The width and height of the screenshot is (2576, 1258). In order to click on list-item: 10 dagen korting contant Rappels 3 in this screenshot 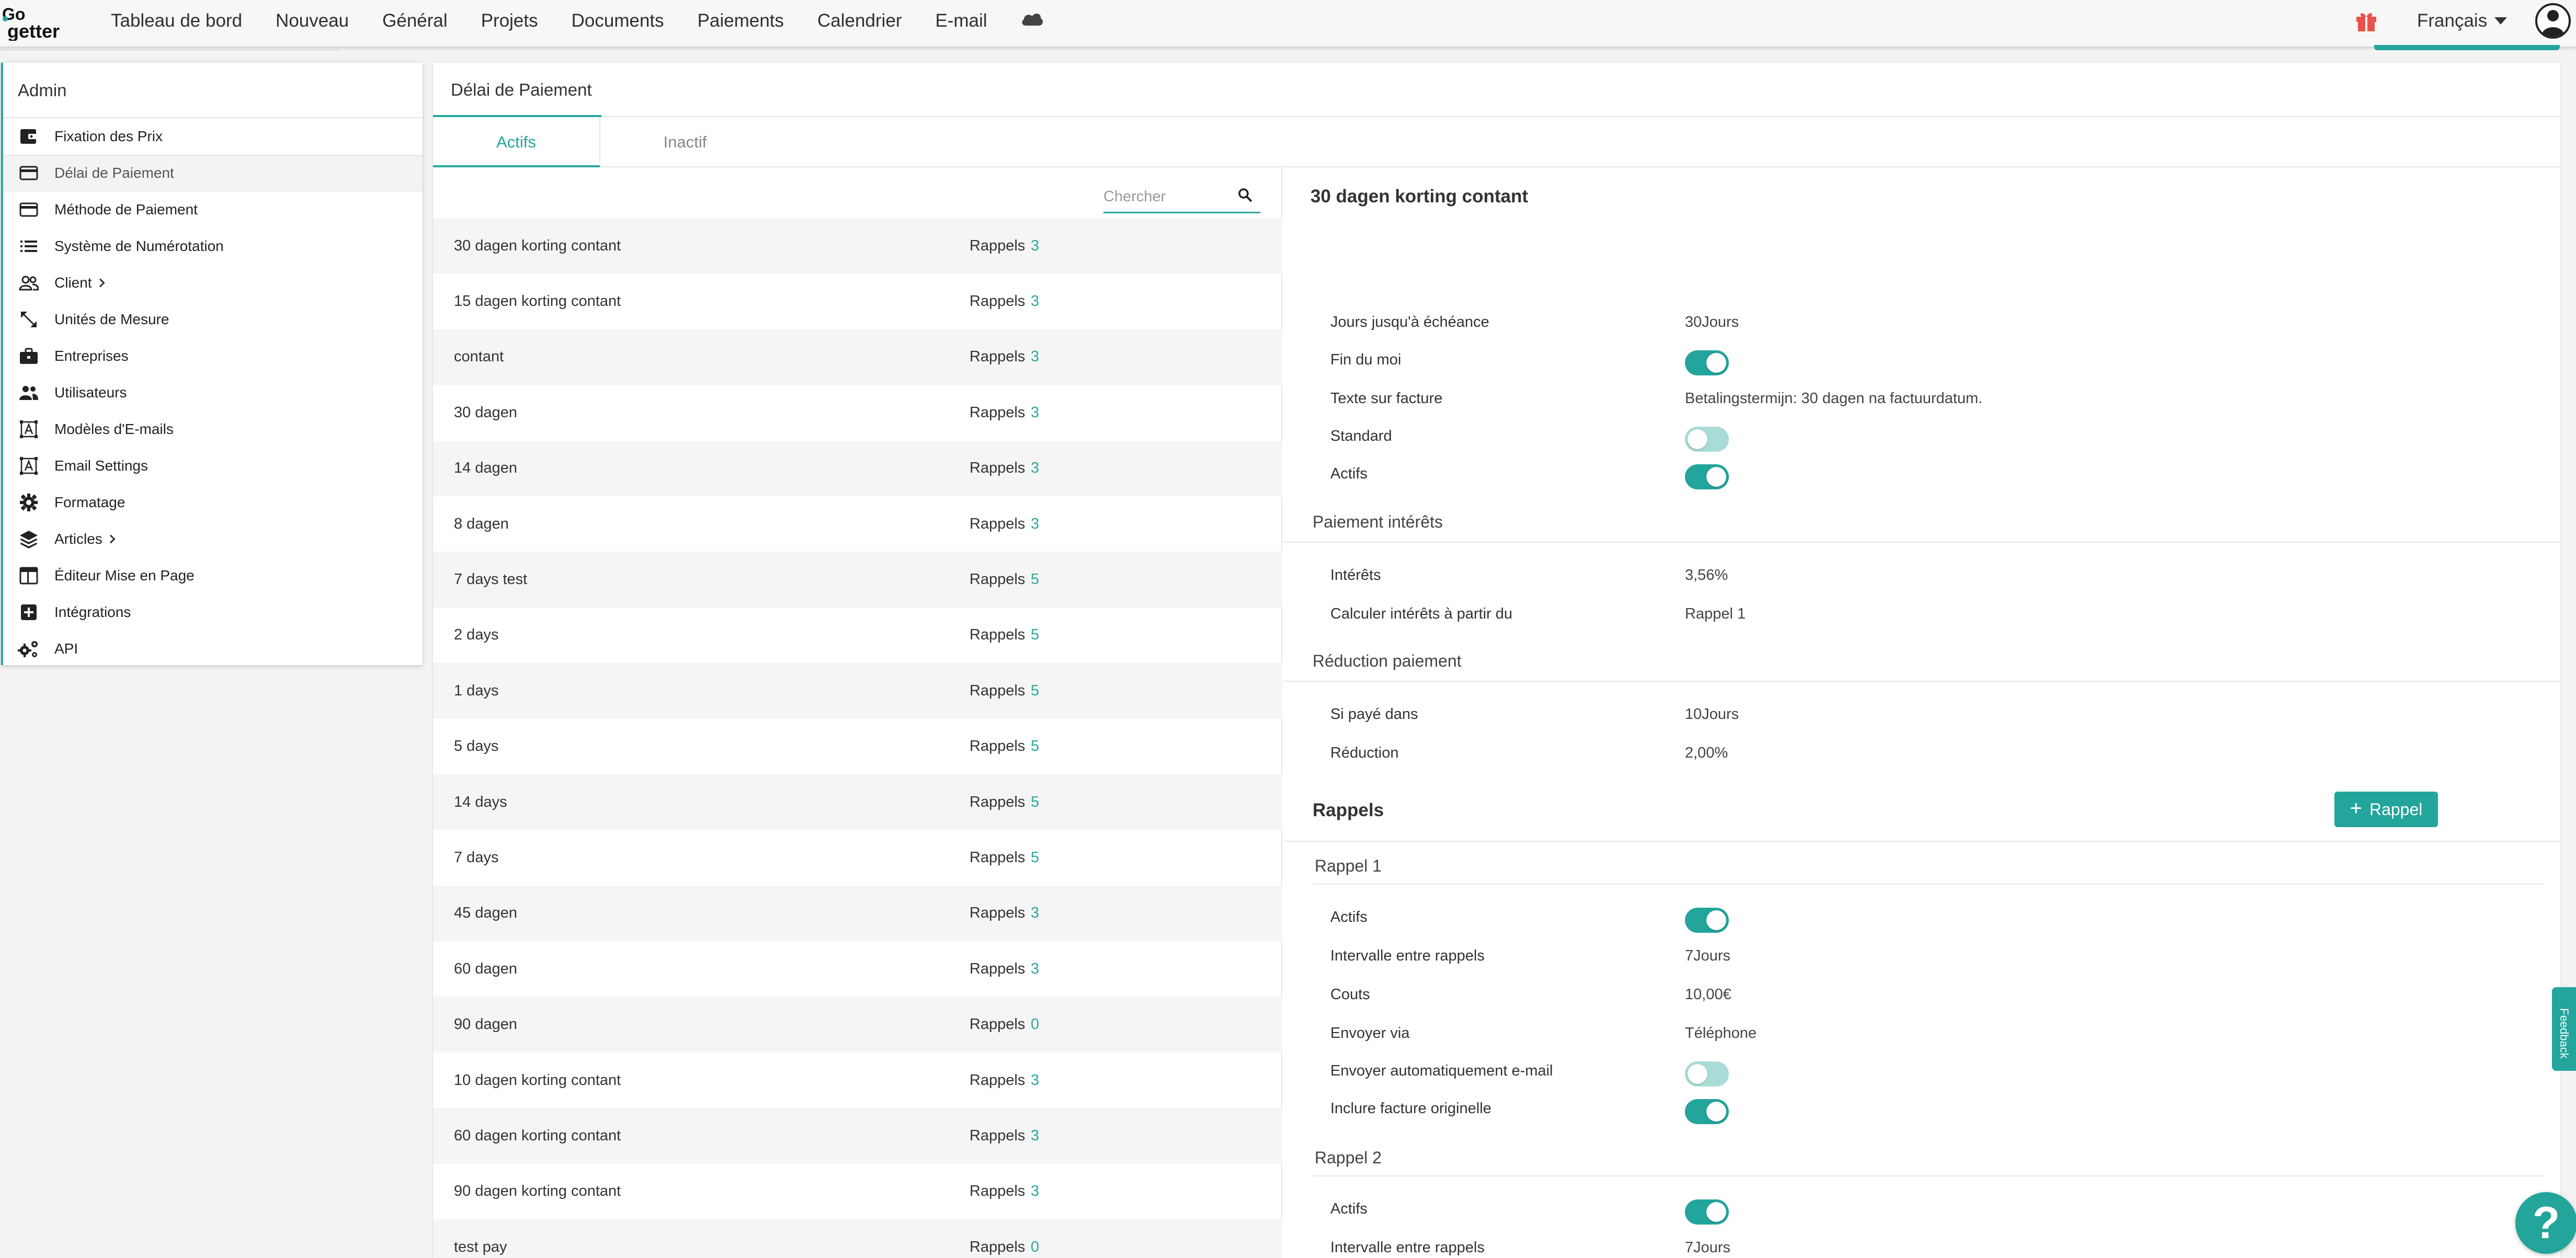, I will do `click(858, 1080)`.